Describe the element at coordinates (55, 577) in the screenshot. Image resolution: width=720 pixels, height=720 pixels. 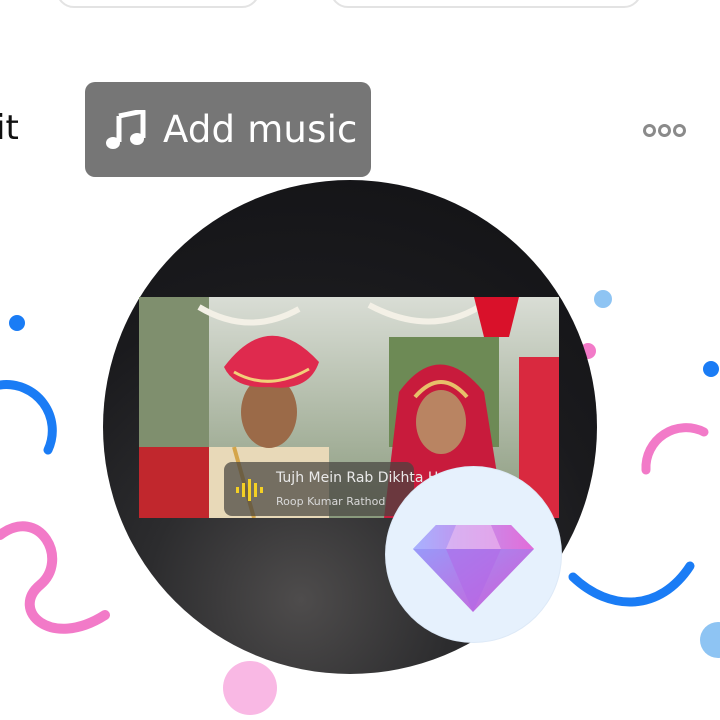
I see `confetti-squiggle` at that location.